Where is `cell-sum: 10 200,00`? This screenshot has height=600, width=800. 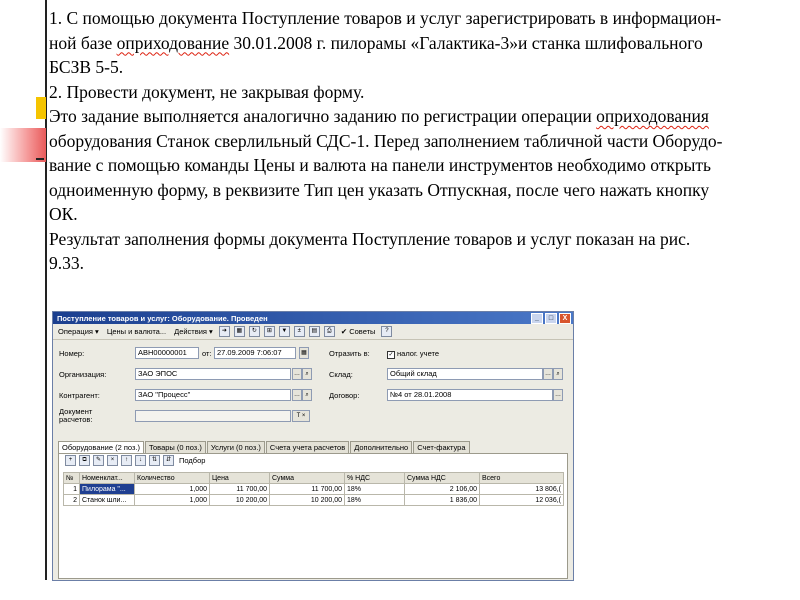 cell-sum: 10 200,00 is located at coordinates (307, 500).